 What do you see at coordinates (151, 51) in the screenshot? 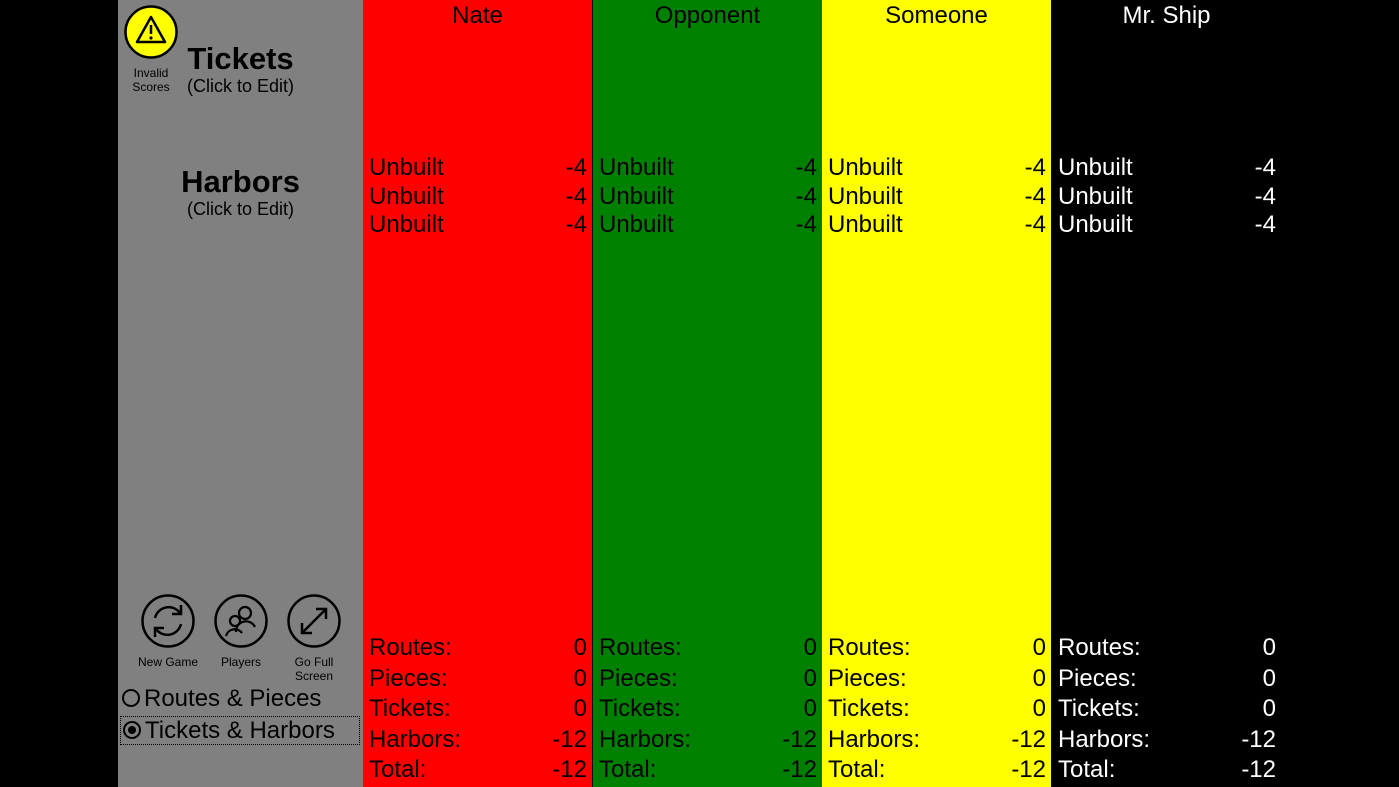
I see `invalid-scores-button: Invalid Scores` at bounding box center [151, 51].